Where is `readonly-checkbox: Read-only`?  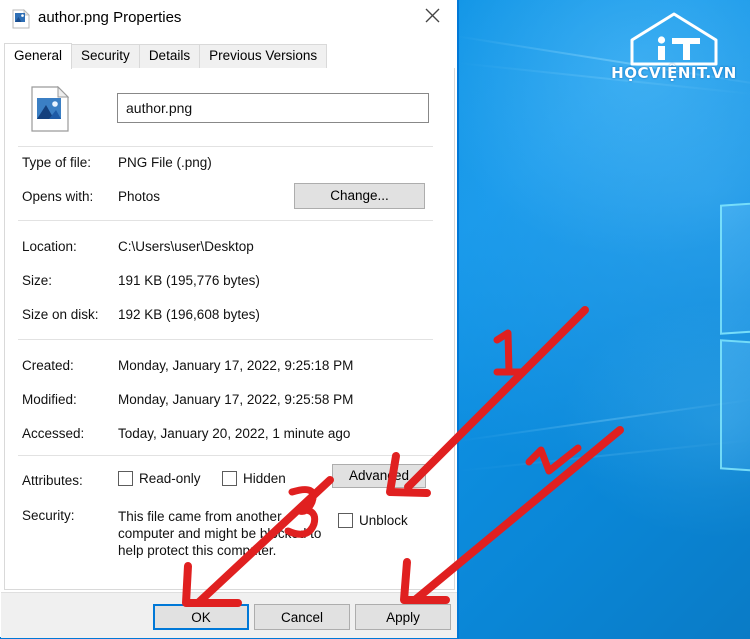 readonly-checkbox: Read-only is located at coordinates (159, 478).